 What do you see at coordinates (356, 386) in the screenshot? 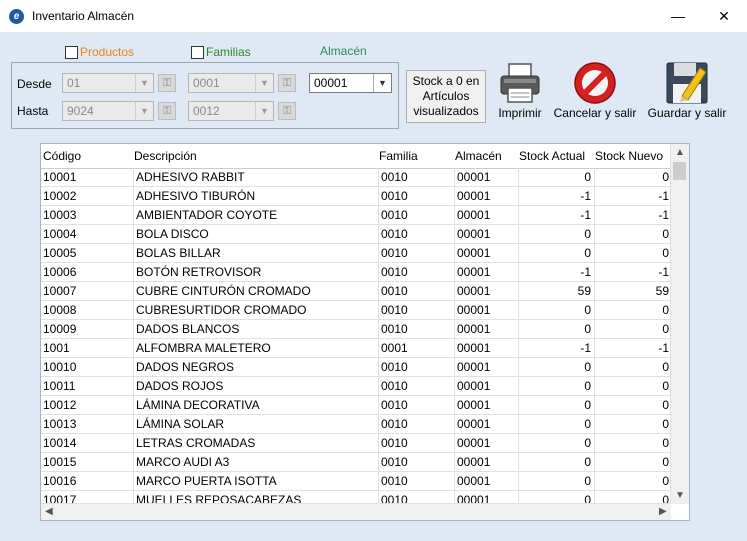
I see `table-row: 10011 DADOS ROJOS 0010 00001 0 0` at bounding box center [356, 386].